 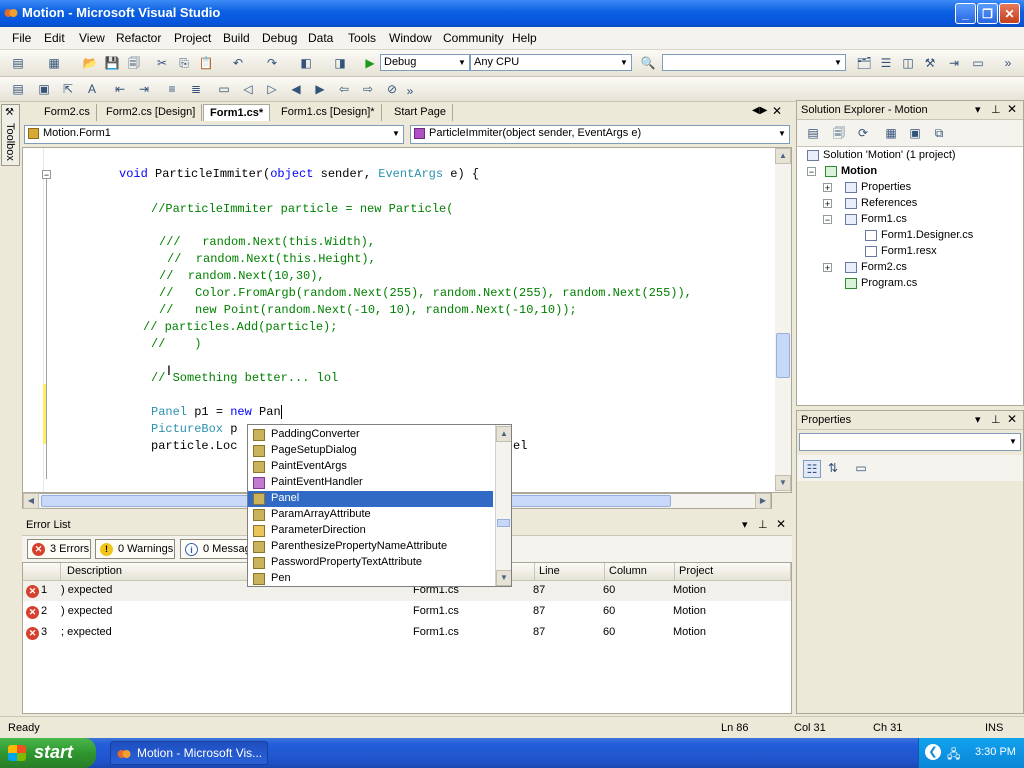 What do you see at coordinates (306, 63) in the screenshot?
I see `navigate-backward-icon: ◧` at bounding box center [306, 63].